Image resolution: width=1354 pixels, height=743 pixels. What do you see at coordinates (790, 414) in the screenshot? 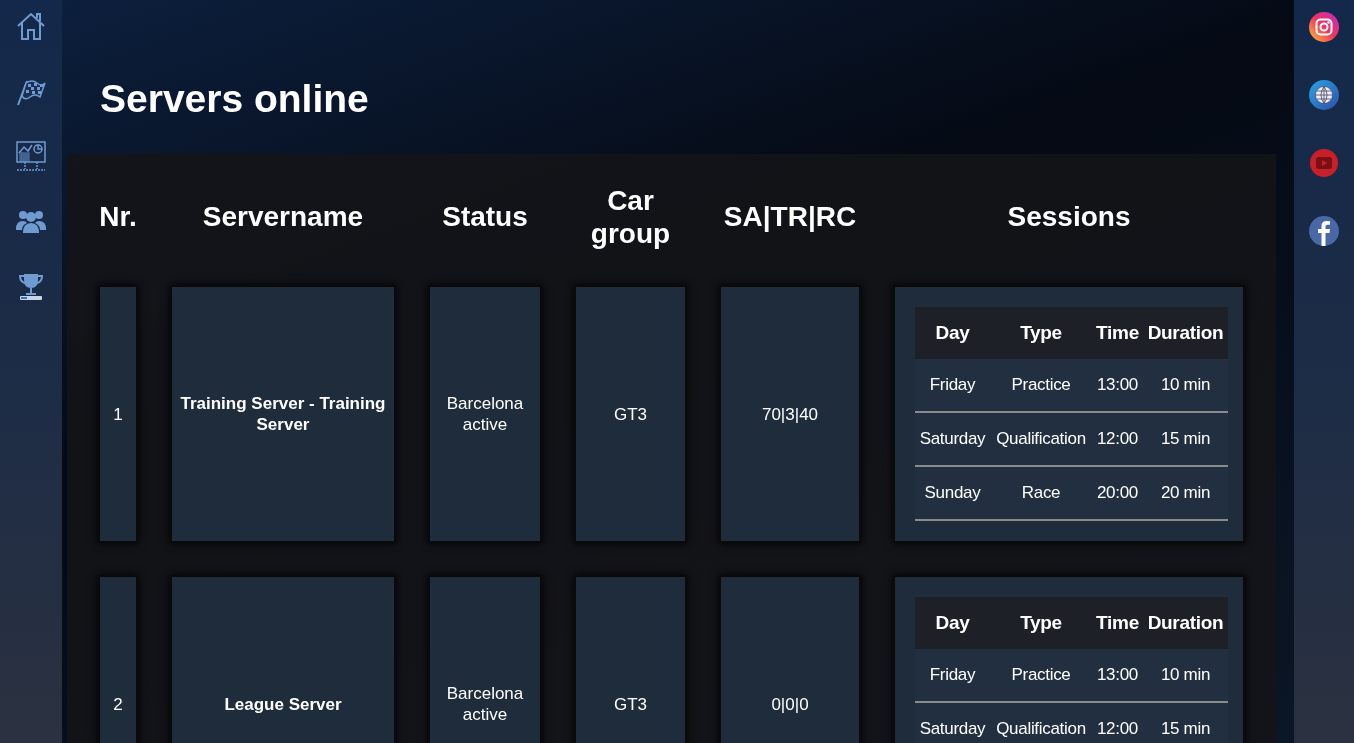
I see `table-cell: 70|3|40` at bounding box center [790, 414].